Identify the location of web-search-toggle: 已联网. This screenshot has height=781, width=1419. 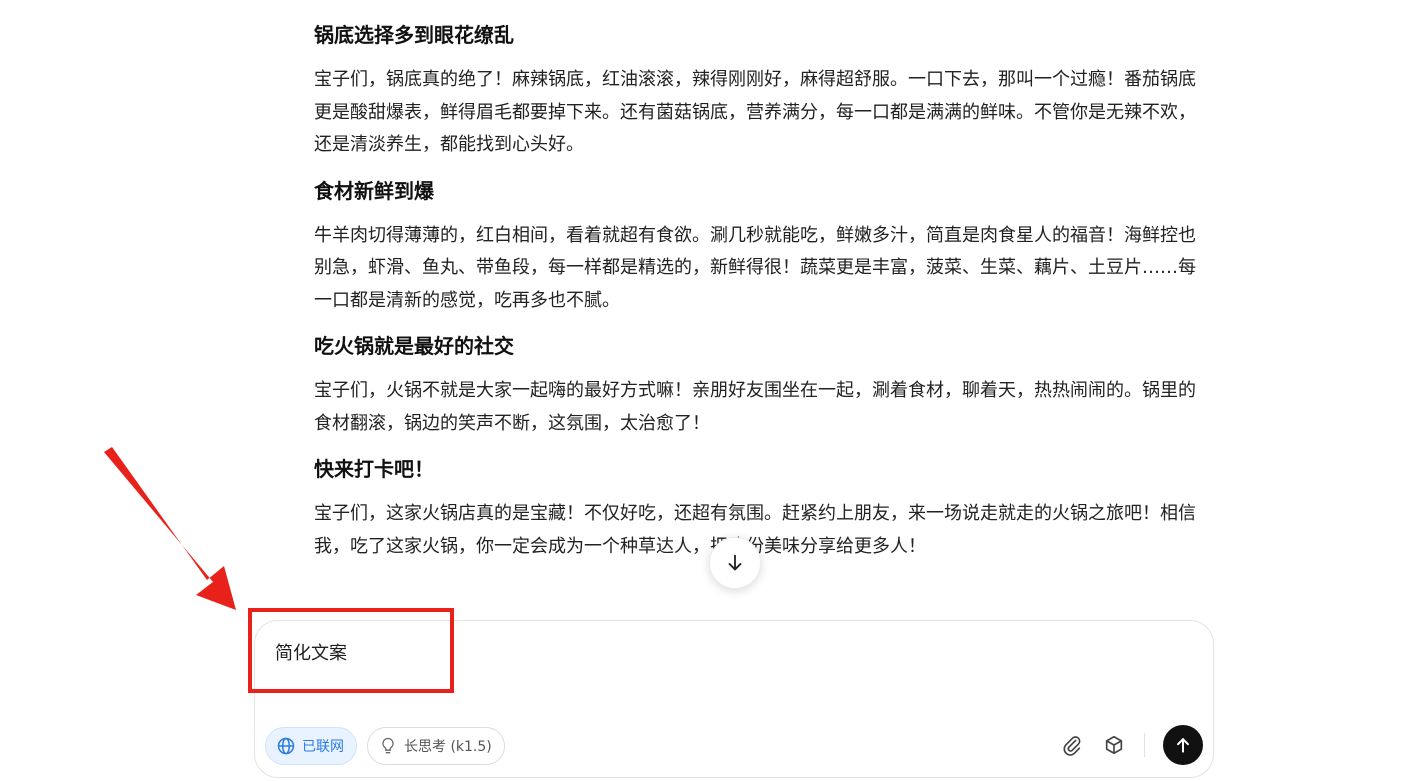
(311, 746).